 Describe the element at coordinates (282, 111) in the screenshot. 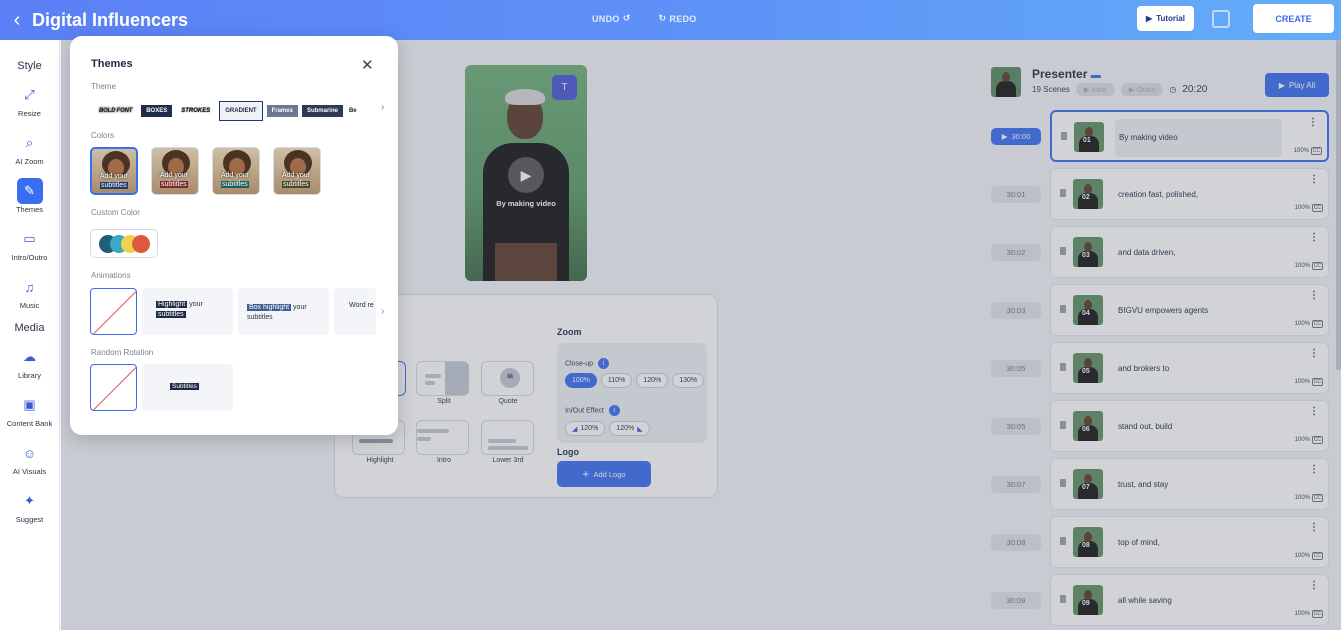

I see `theme-frames: Frames` at that location.